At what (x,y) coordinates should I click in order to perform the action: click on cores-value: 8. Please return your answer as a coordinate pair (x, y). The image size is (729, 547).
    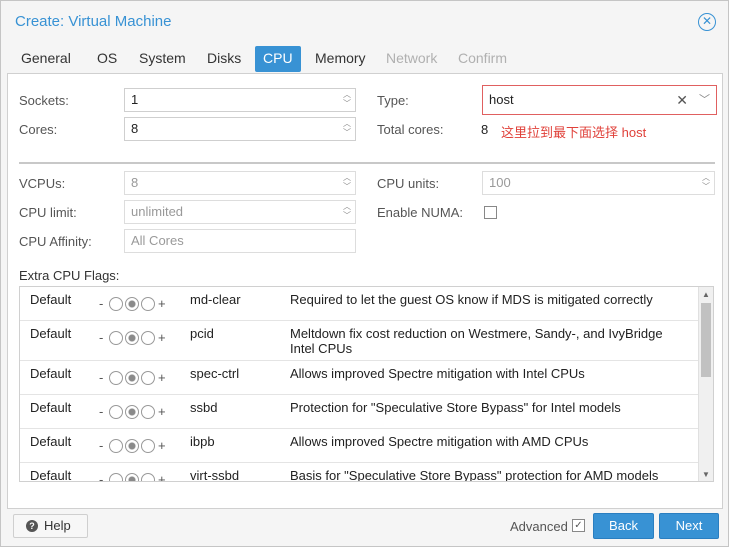
    Looking at the image, I should click on (135, 128).